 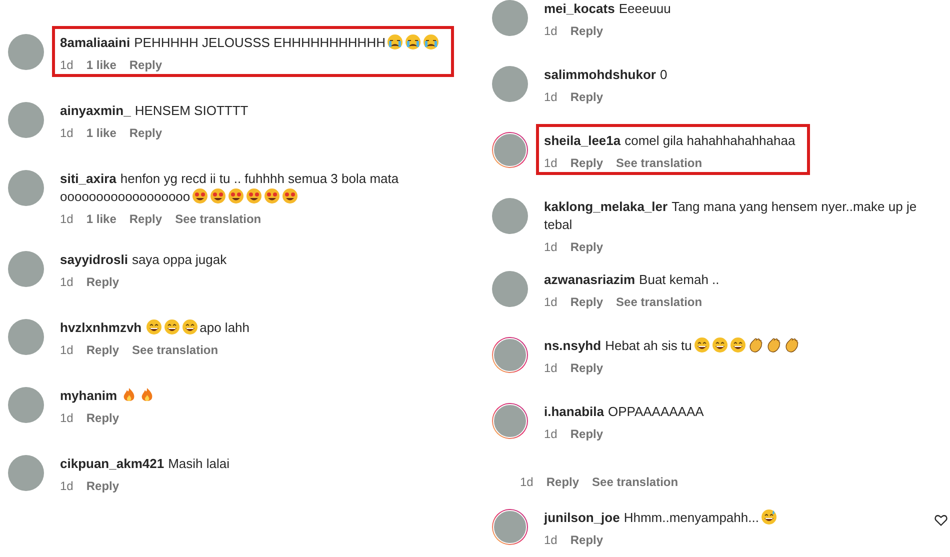 What do you see at coordinates (191, 110) in the screenshot?
I see `comment-text: HENSEM SIOTTTT` at bounding box center [191, 110].